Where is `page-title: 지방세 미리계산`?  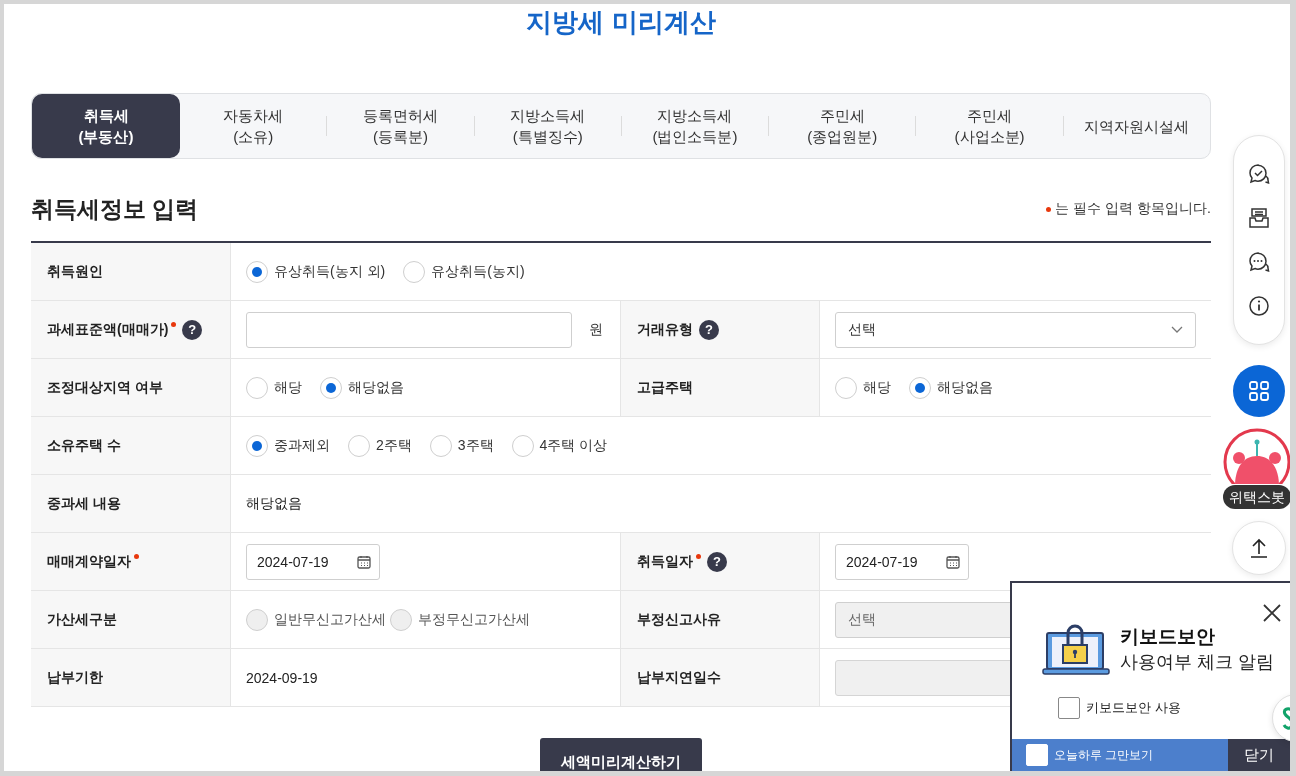
page-title: 지방세 미리계산 is located at coordinates (621, 22).